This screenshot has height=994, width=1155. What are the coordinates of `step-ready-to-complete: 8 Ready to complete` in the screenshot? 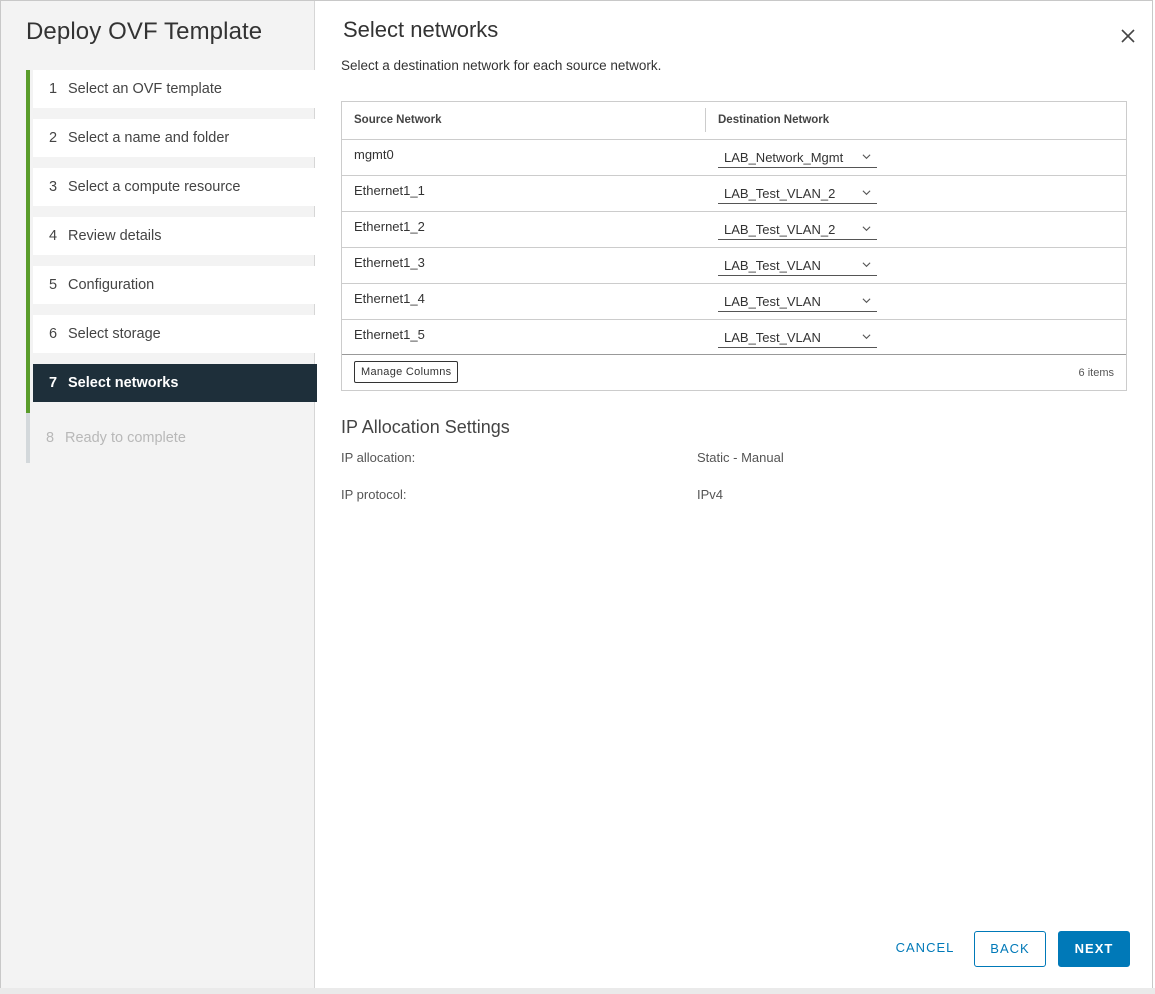 It's located at (172, 438).